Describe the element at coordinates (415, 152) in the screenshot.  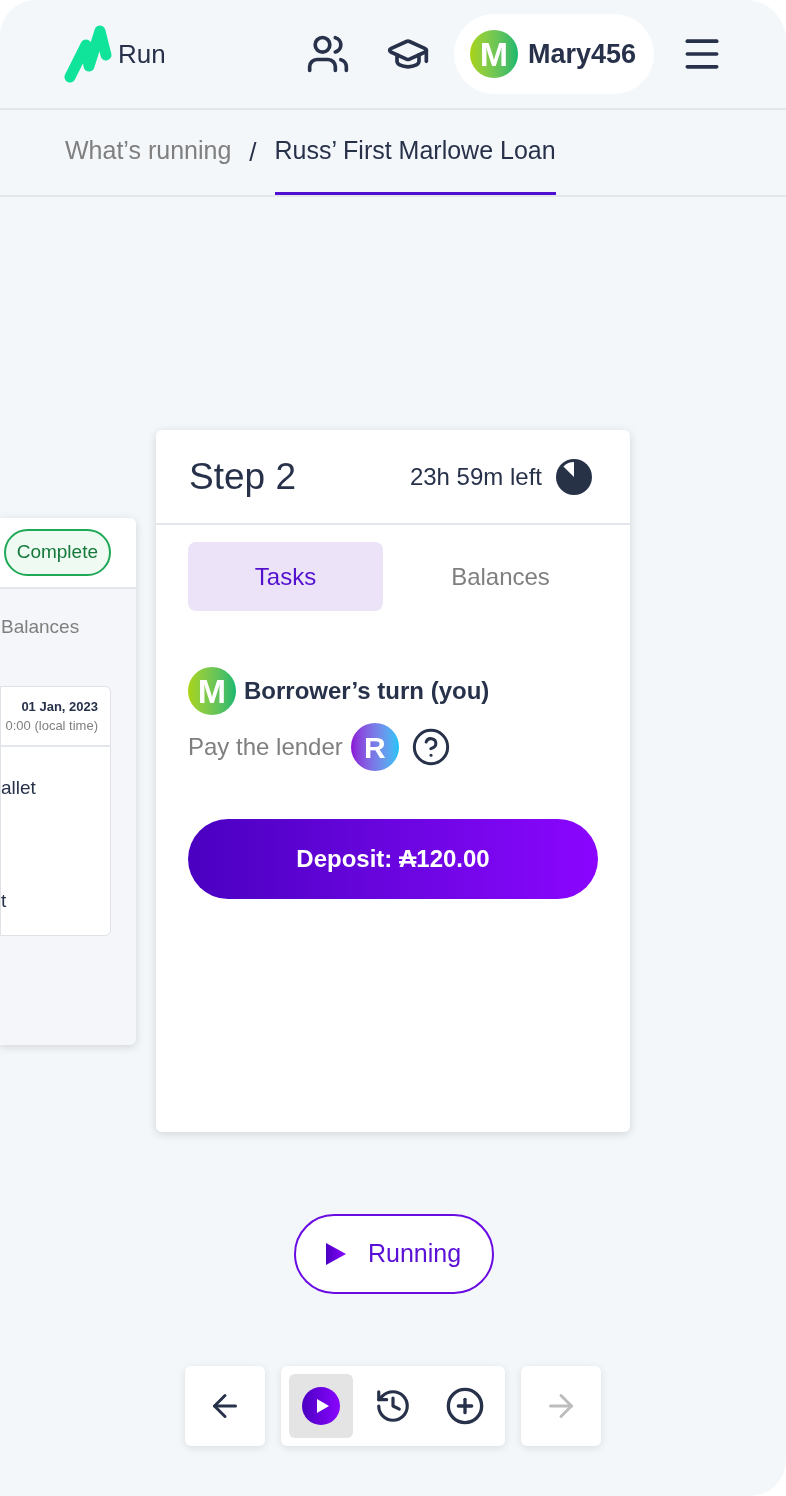
I see `breadcrumb-current: Russ’ First Marlowe Loan` at that location.